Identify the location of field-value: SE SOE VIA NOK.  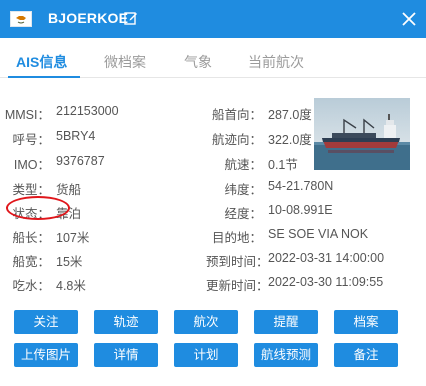
(318, 234).